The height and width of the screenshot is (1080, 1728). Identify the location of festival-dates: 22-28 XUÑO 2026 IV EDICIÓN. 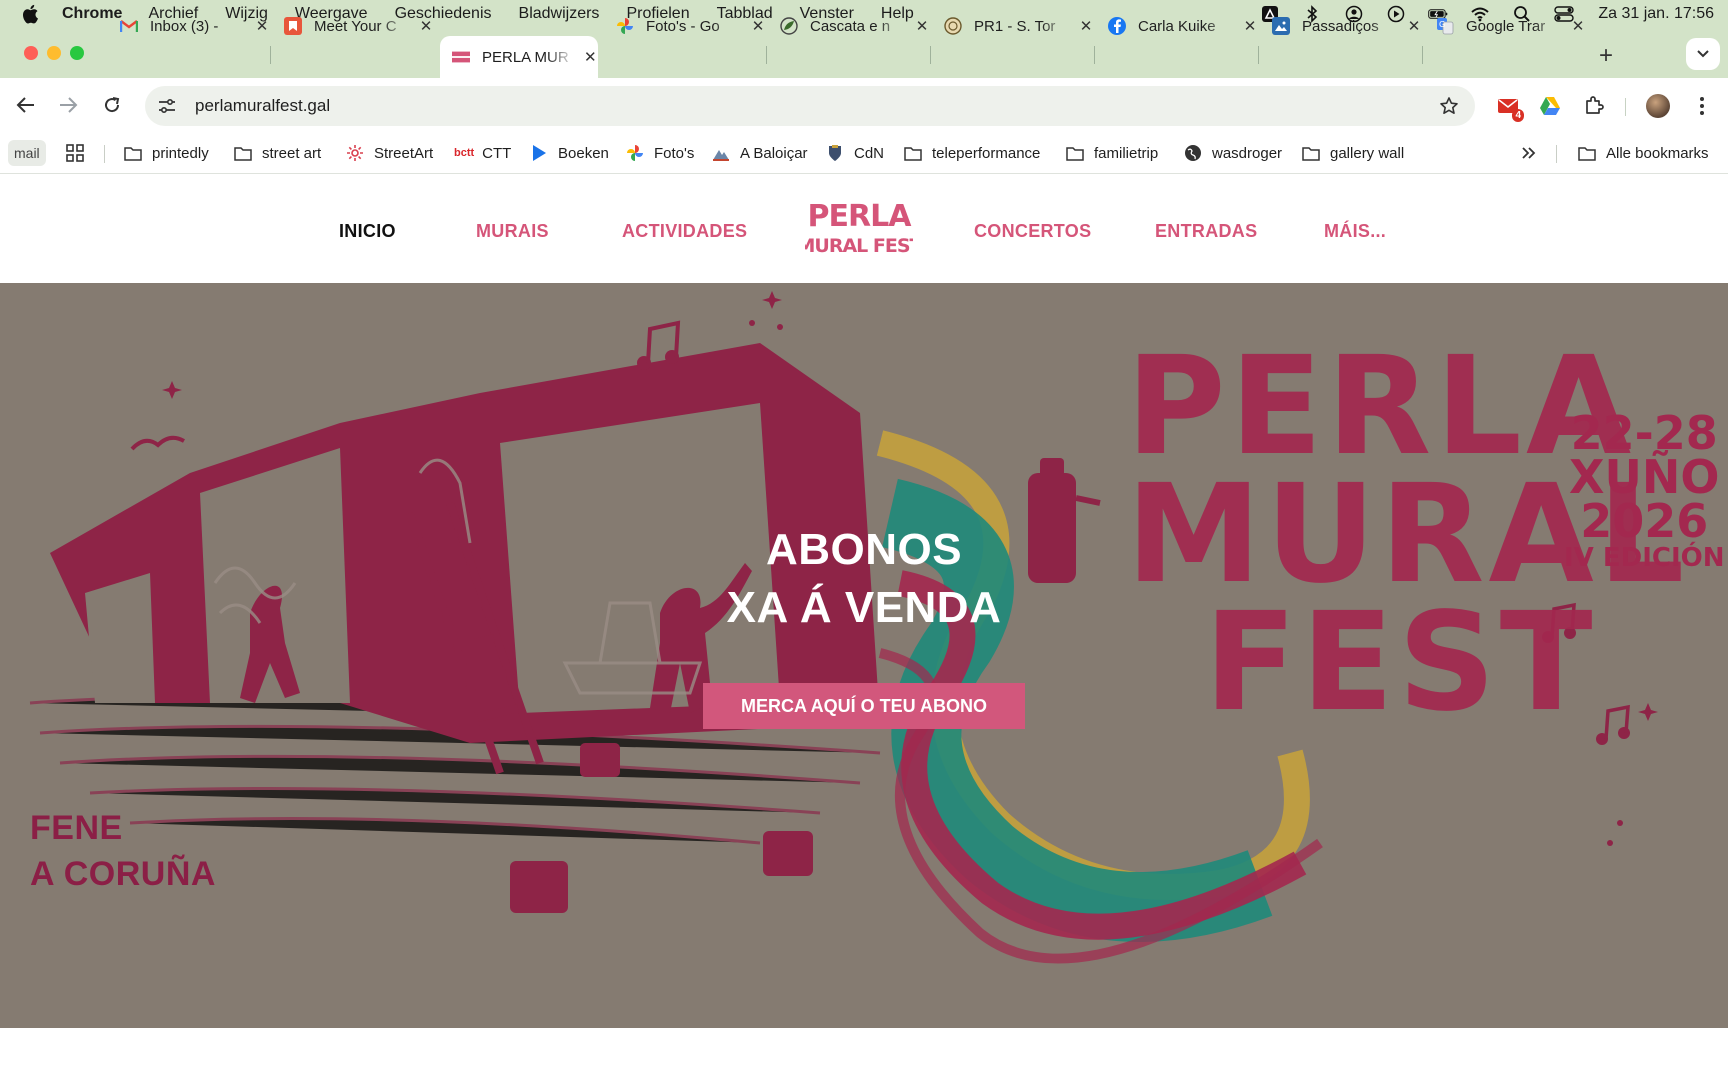
(1644, 489).